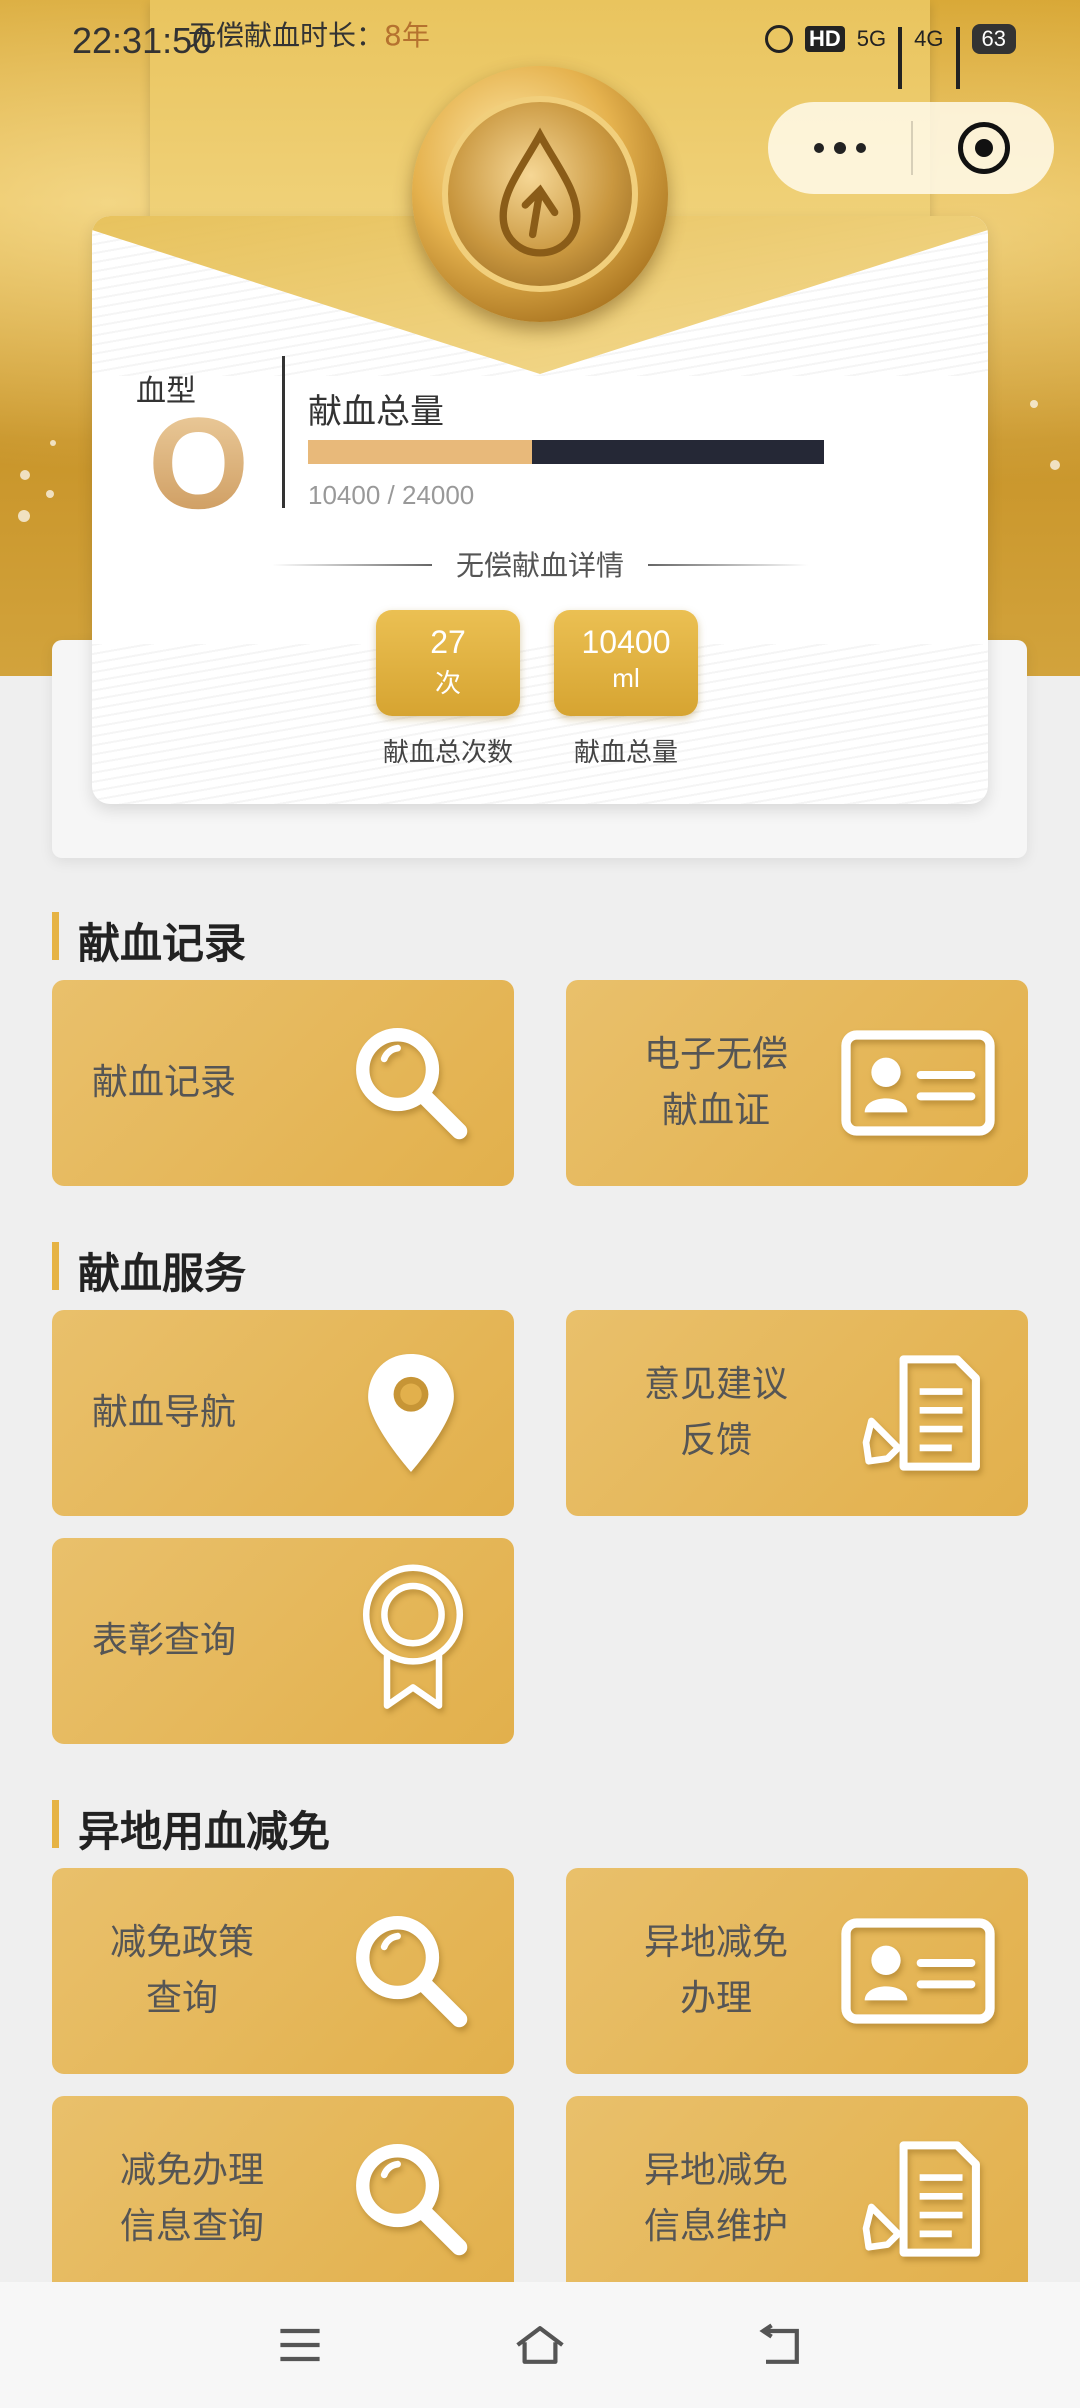 The height and width of the screenshot is (2408, 1080). Describe the element at coordinates (283, 1971) in the screenshot. I see `tile-policy-query: 减免政策查询` at that location.